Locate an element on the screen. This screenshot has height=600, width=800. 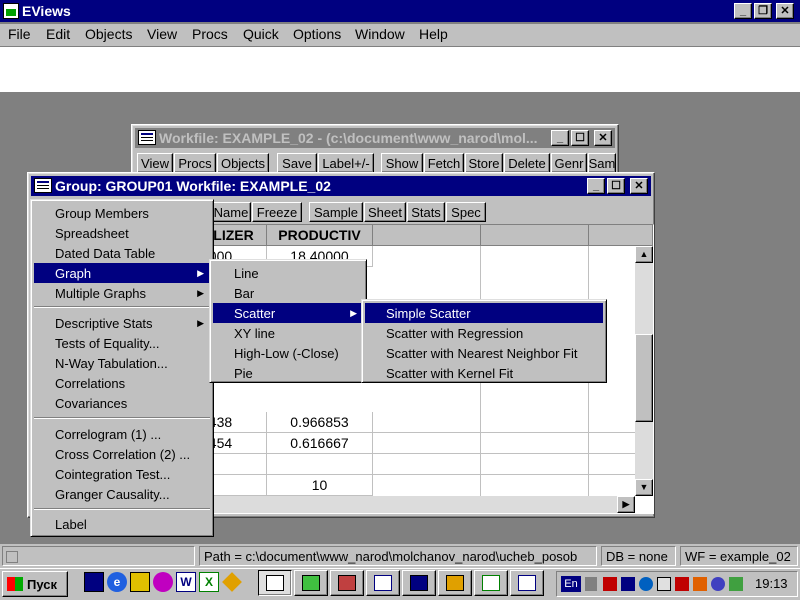
wf-sample-button: Sam is located at coordinates (602, 163).